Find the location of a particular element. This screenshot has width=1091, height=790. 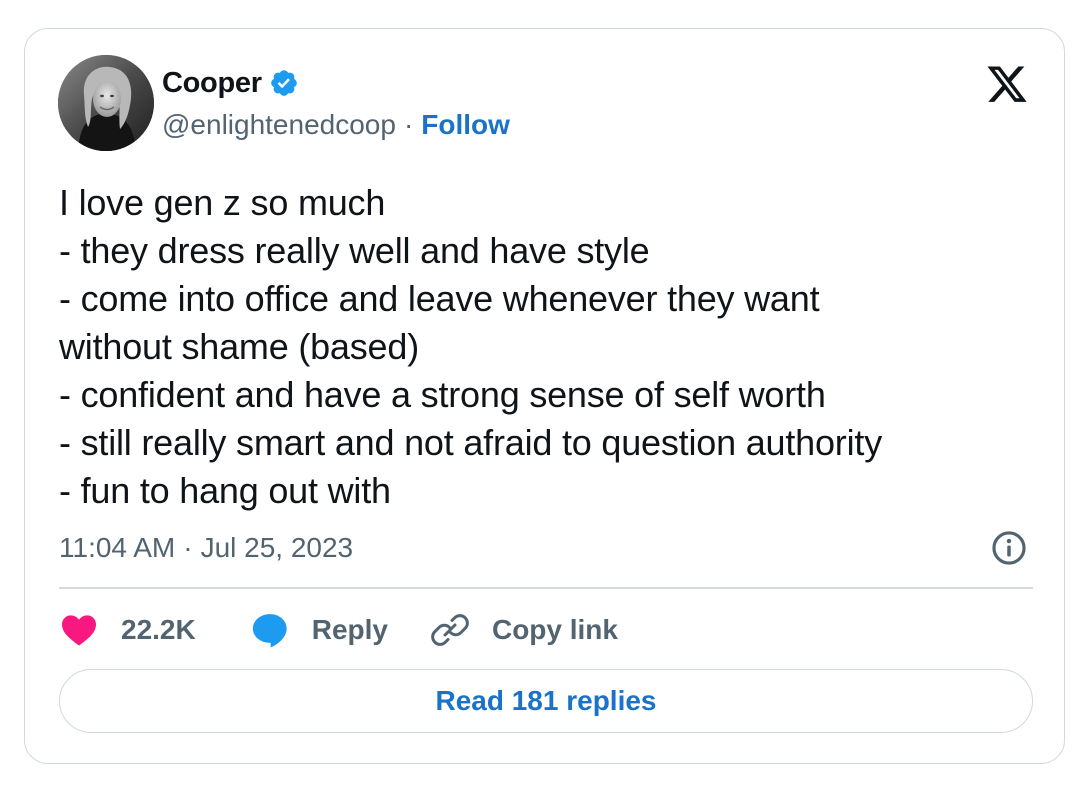

follow-button: Follow is located at coordinates (465, 125).